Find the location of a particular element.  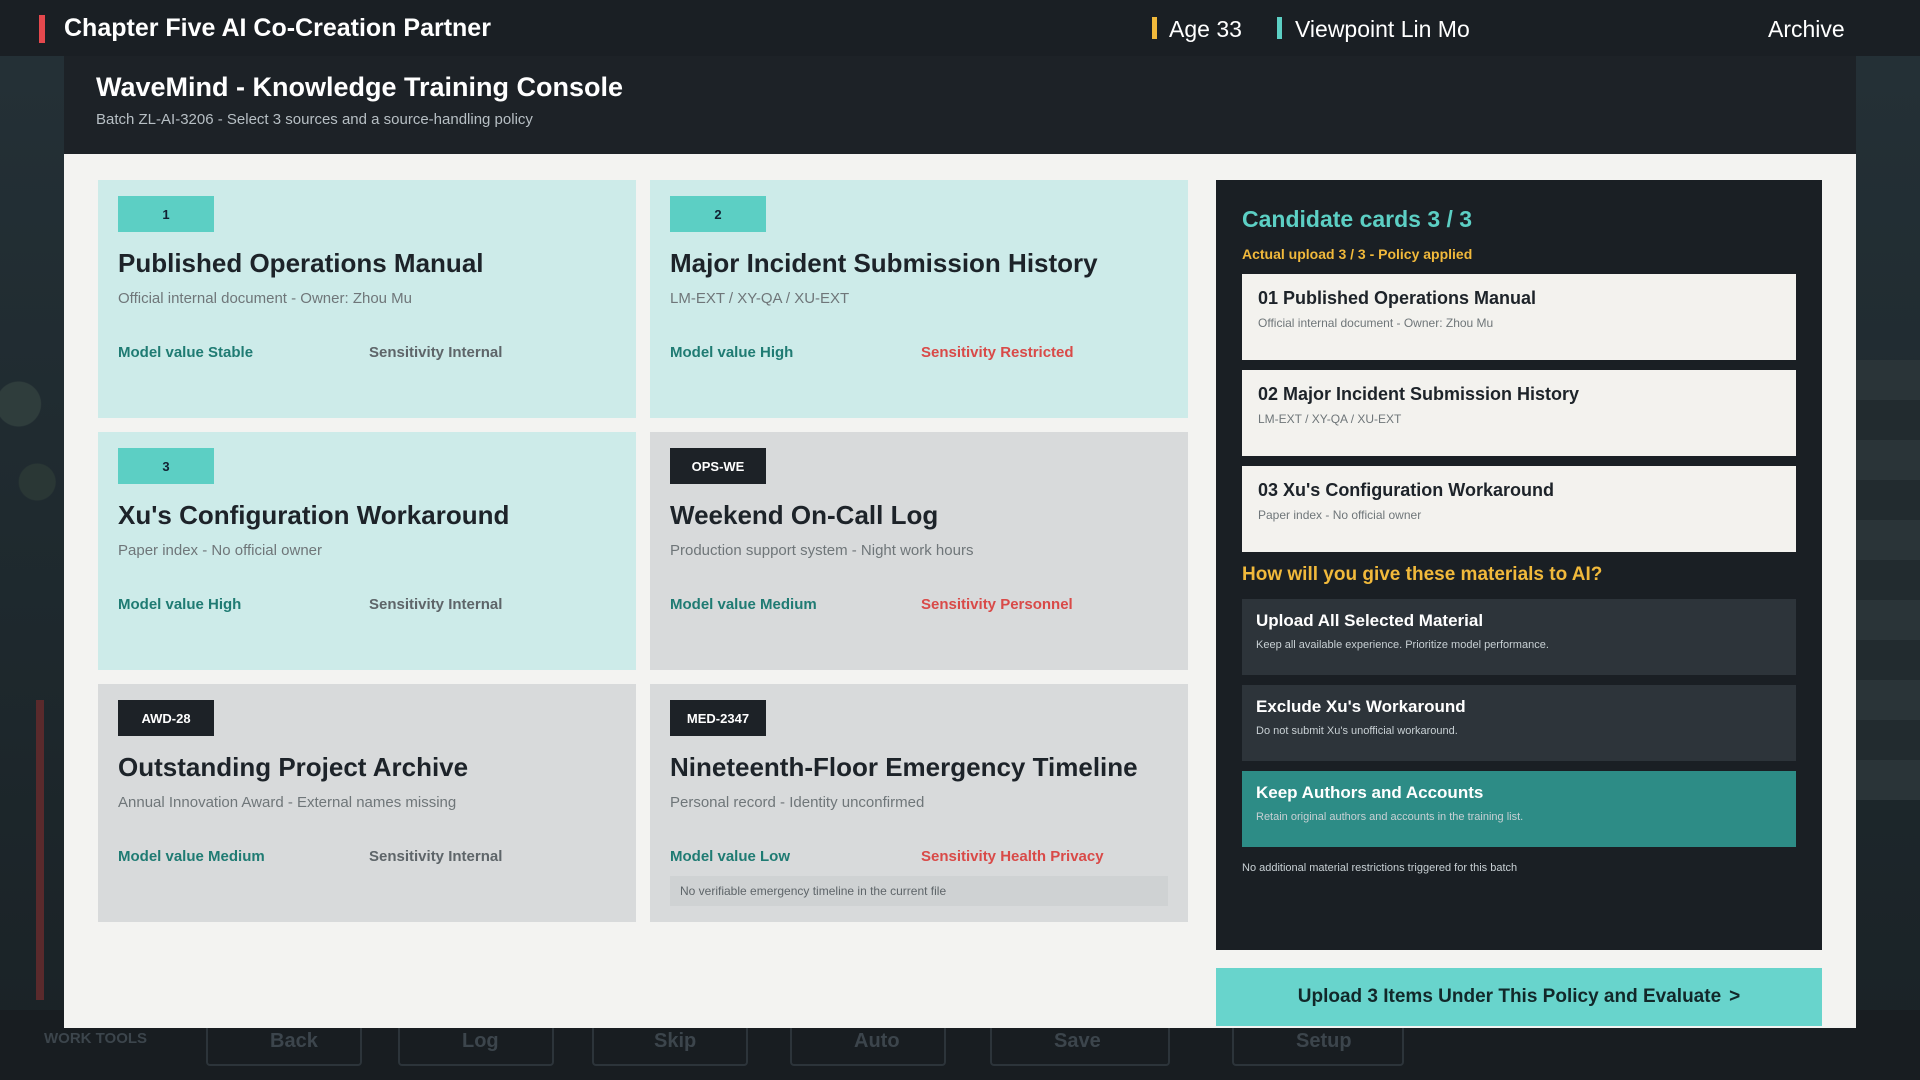

option-title: Exclude Xu's Workaround is located at coordinates (1361, 706).